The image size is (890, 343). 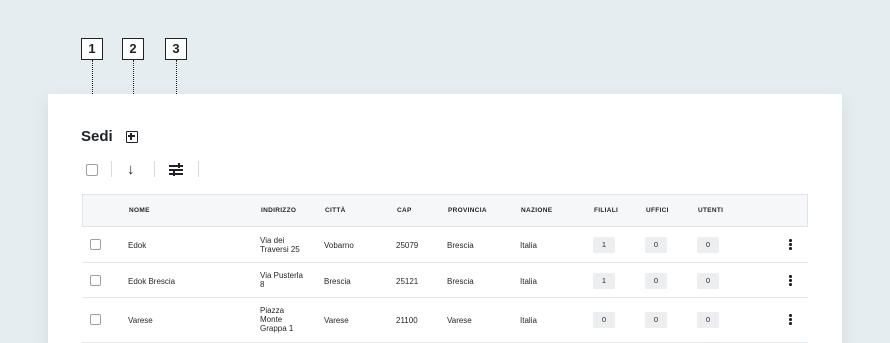 I want to click on cell-indirizzo: Via dei Traversi 25, so click(x=280, y=245).